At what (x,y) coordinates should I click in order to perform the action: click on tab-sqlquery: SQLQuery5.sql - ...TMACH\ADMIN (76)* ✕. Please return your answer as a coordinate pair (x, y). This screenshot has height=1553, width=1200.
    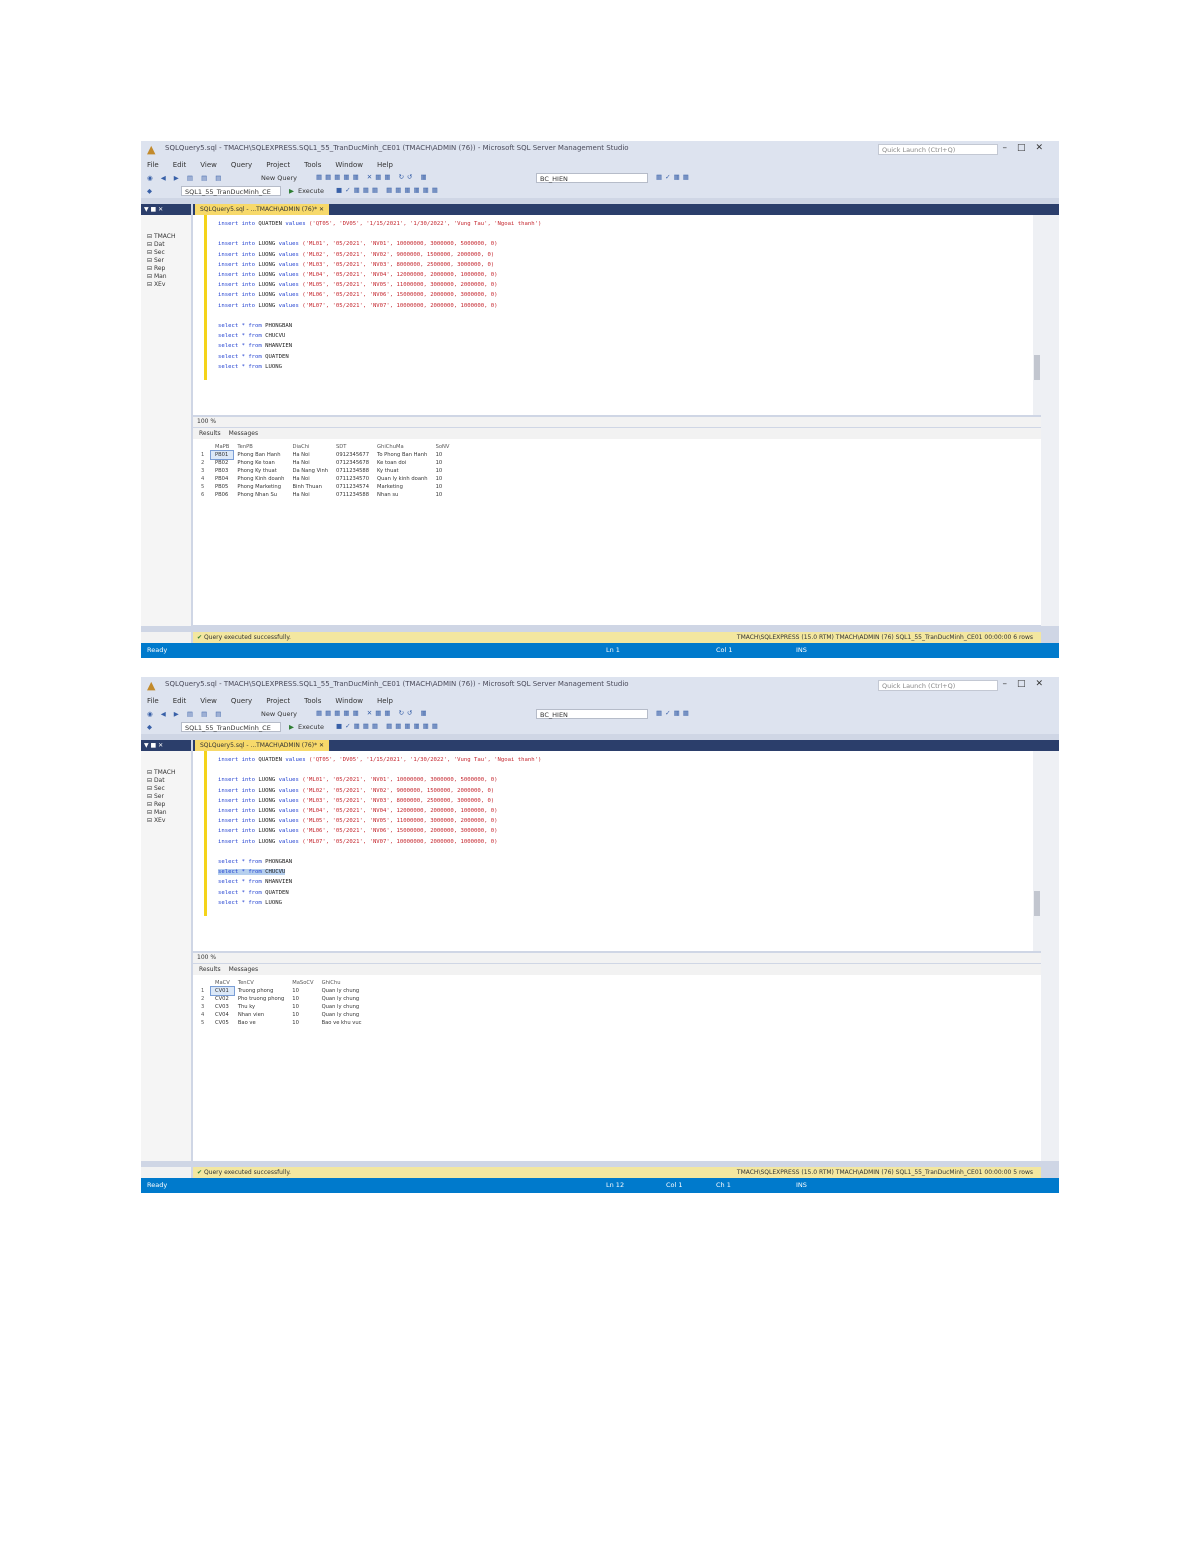
    Looking at the image, I should click on (262, 745).